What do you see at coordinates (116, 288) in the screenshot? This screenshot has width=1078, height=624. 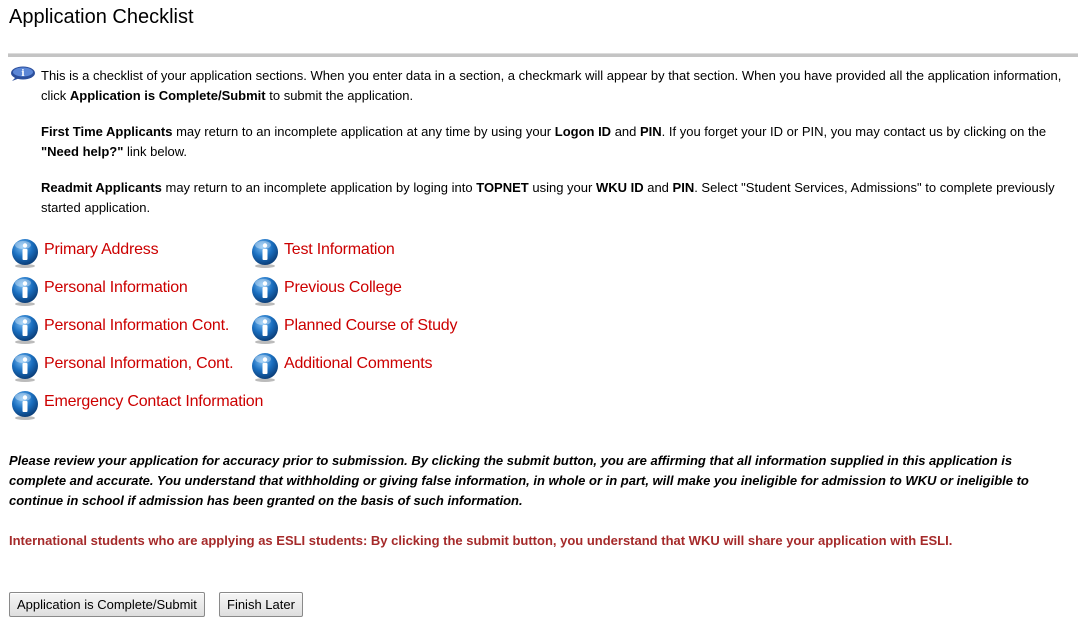 I see `link-personal-information: Personal Information` at bounding box center [116, 288].